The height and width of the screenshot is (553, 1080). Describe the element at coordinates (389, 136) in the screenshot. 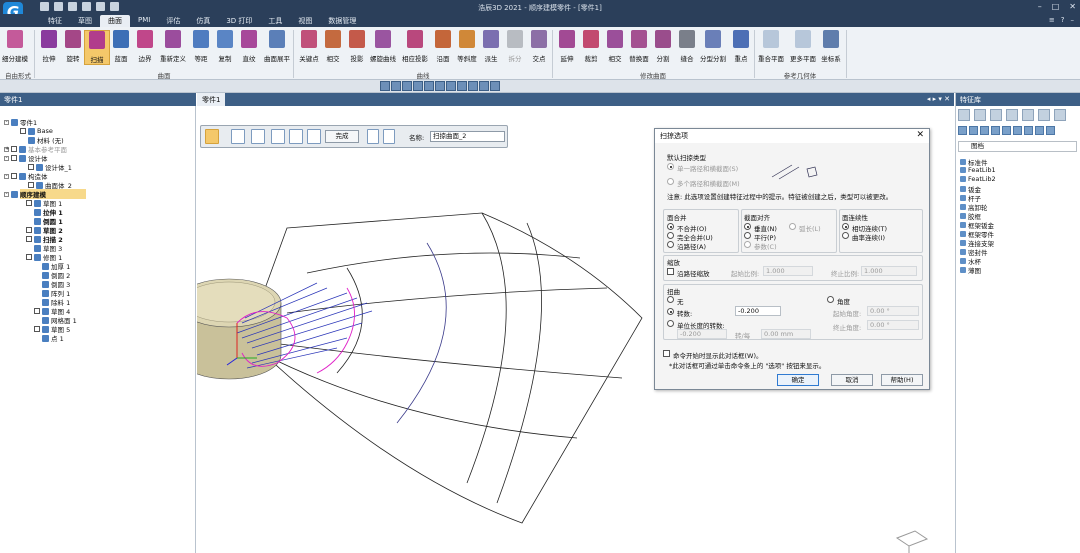

I see `expand-icon` at that location.